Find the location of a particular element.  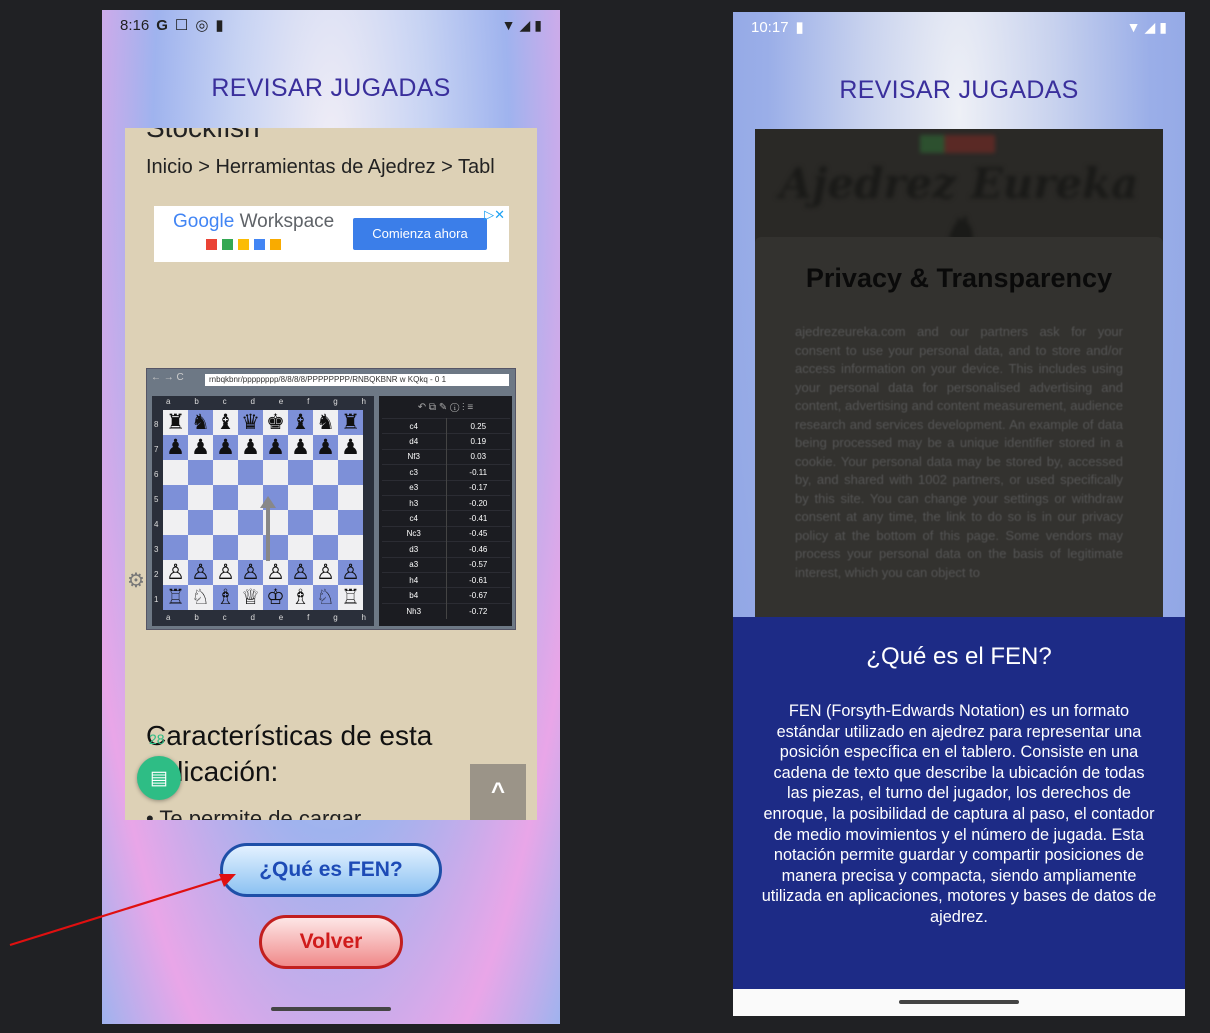

engine-move-row: d3 -0.46 is located at coordinates (446, 549).